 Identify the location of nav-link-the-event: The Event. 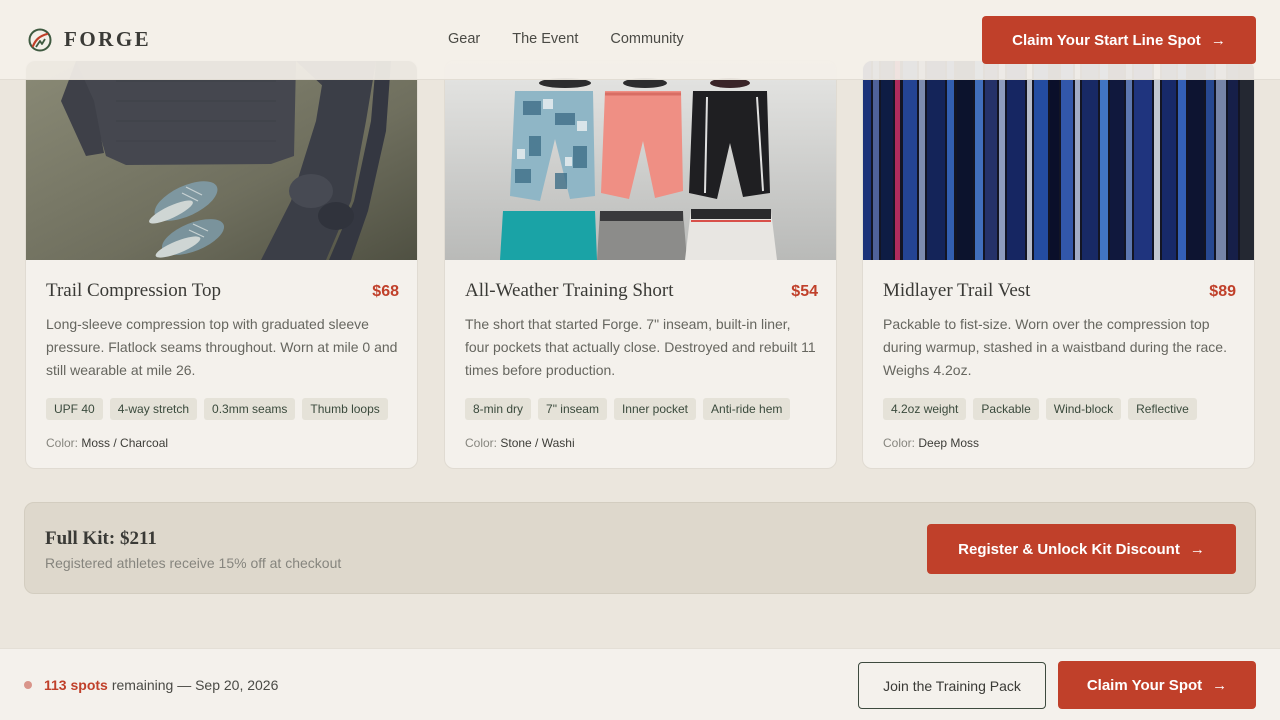
(545, 39).